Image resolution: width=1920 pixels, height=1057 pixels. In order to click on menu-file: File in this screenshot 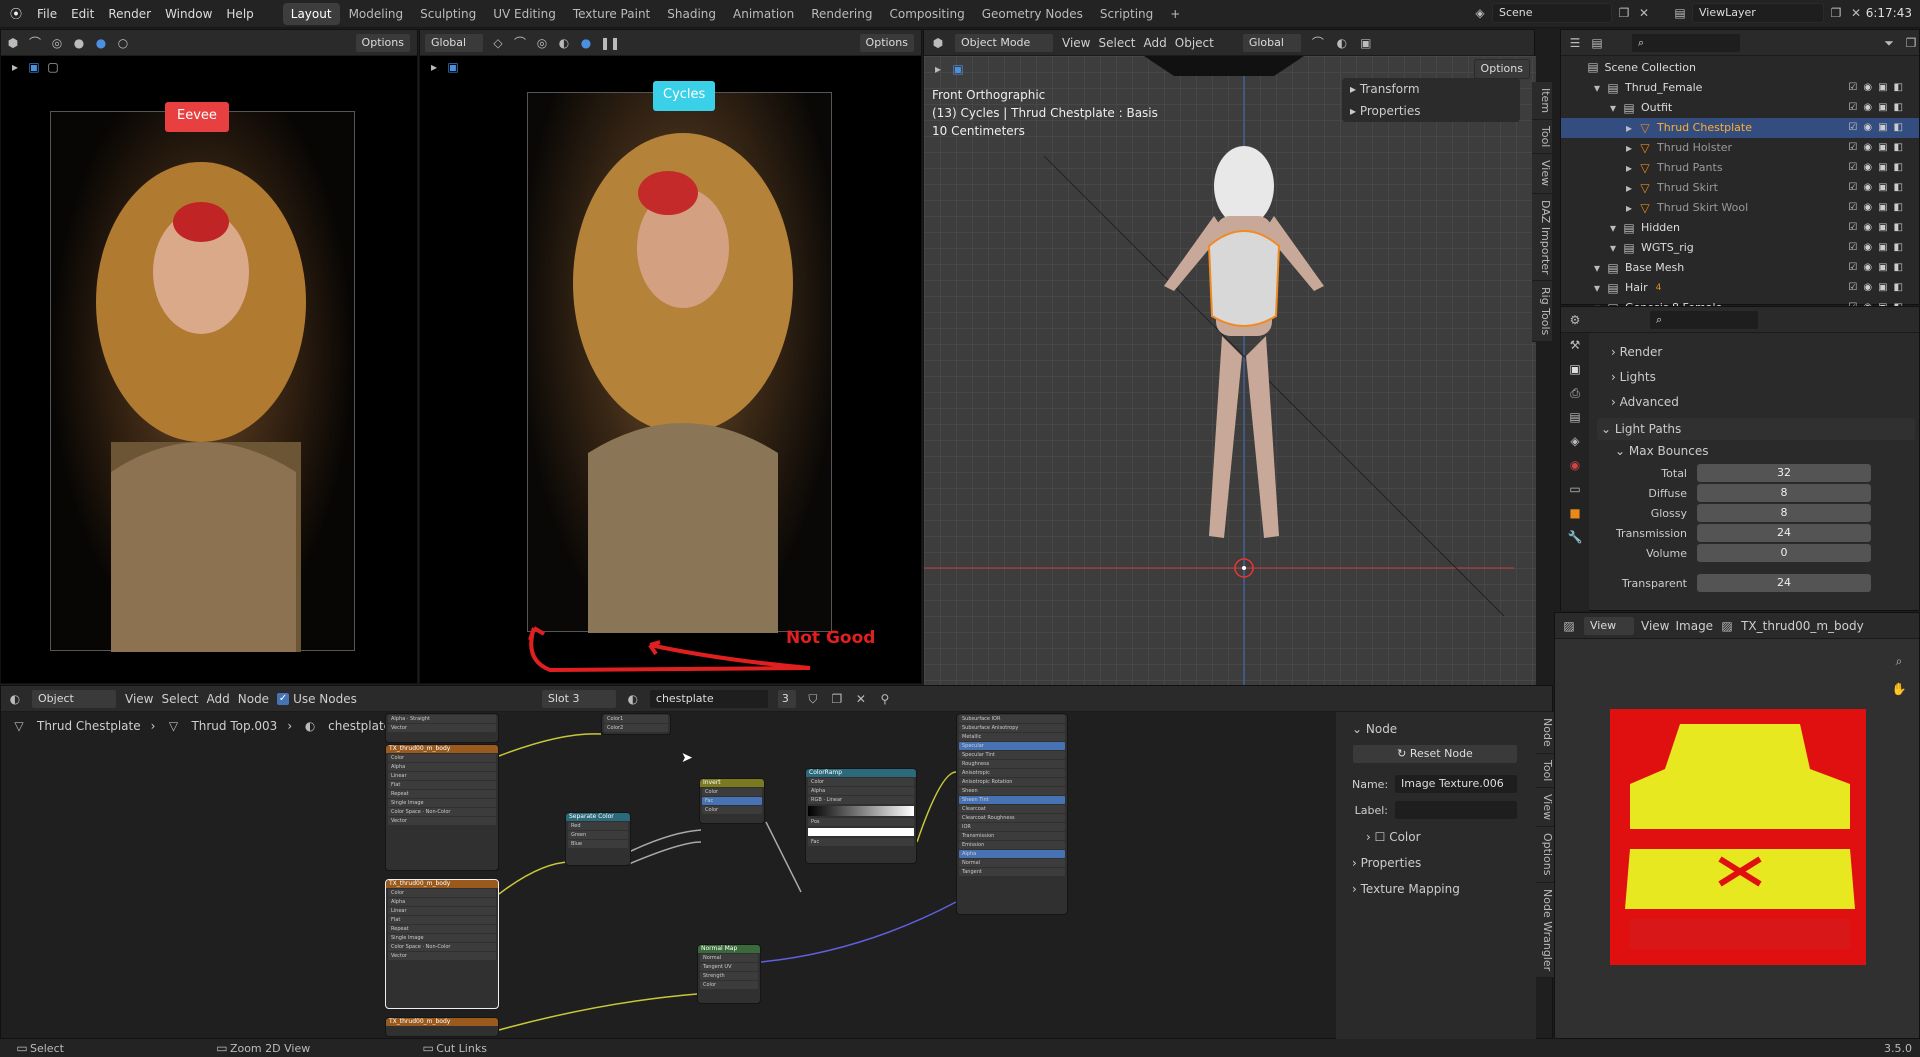, I will do `click(47, 14)`.